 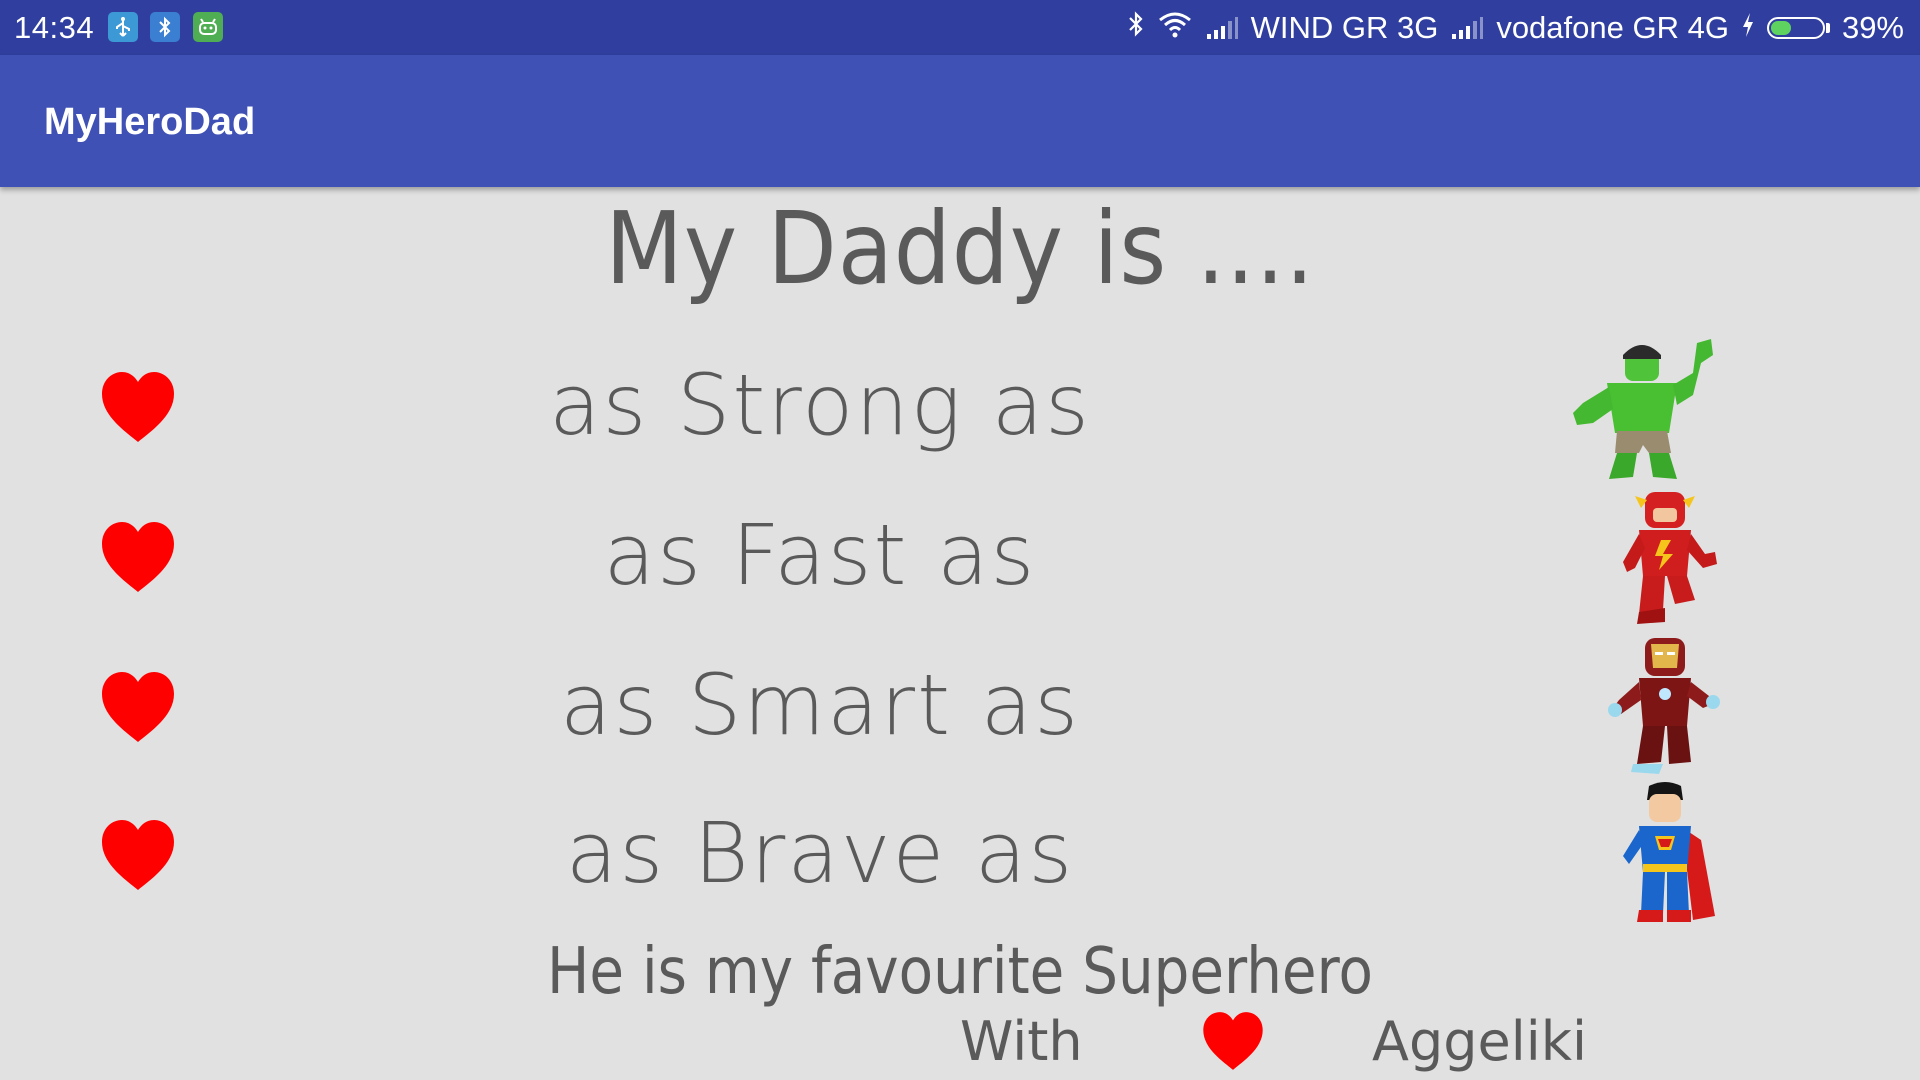 I want to click on battery-level-fill, so click(x=1780, y=28).